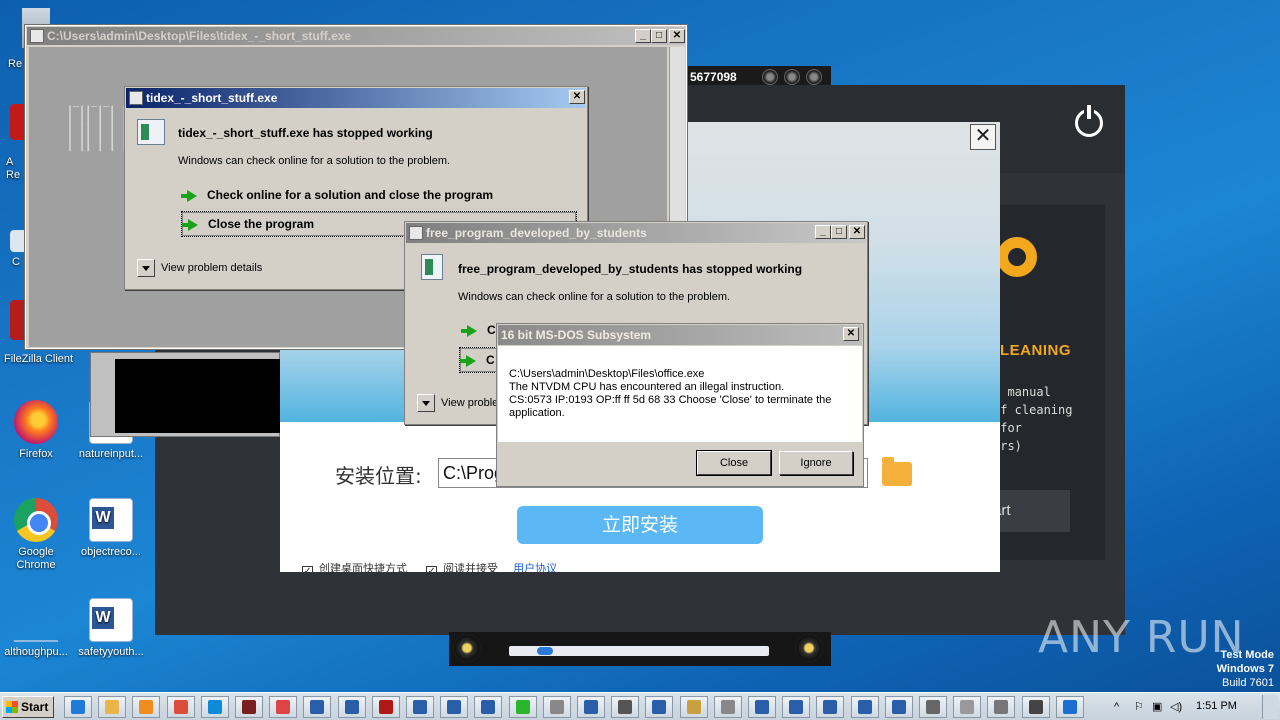 The image size is (1280, 720). What do you see at coordinates (898, 707) in the screenshot?
I see `taskbar-button-win12` at bounding box center [898, 707].